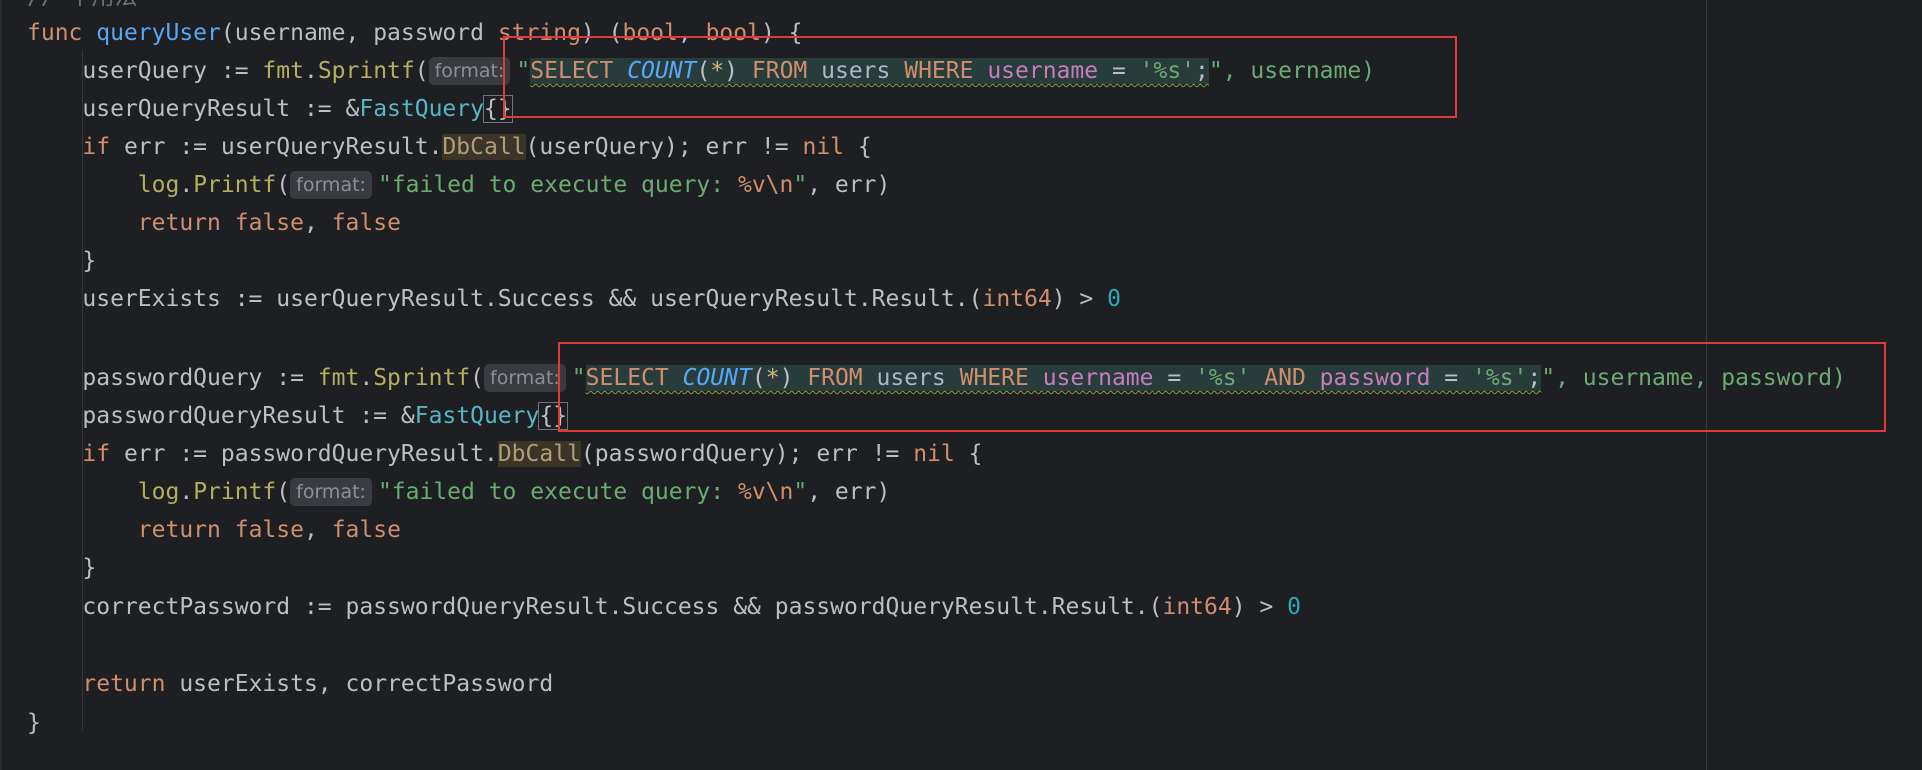 This screenshot has height=770, width=1922. What do you see at coordinates (747, 454) in the screenshot?
I see `code-text: (passwordQuery); err !=` at bounding box center [747, 454].